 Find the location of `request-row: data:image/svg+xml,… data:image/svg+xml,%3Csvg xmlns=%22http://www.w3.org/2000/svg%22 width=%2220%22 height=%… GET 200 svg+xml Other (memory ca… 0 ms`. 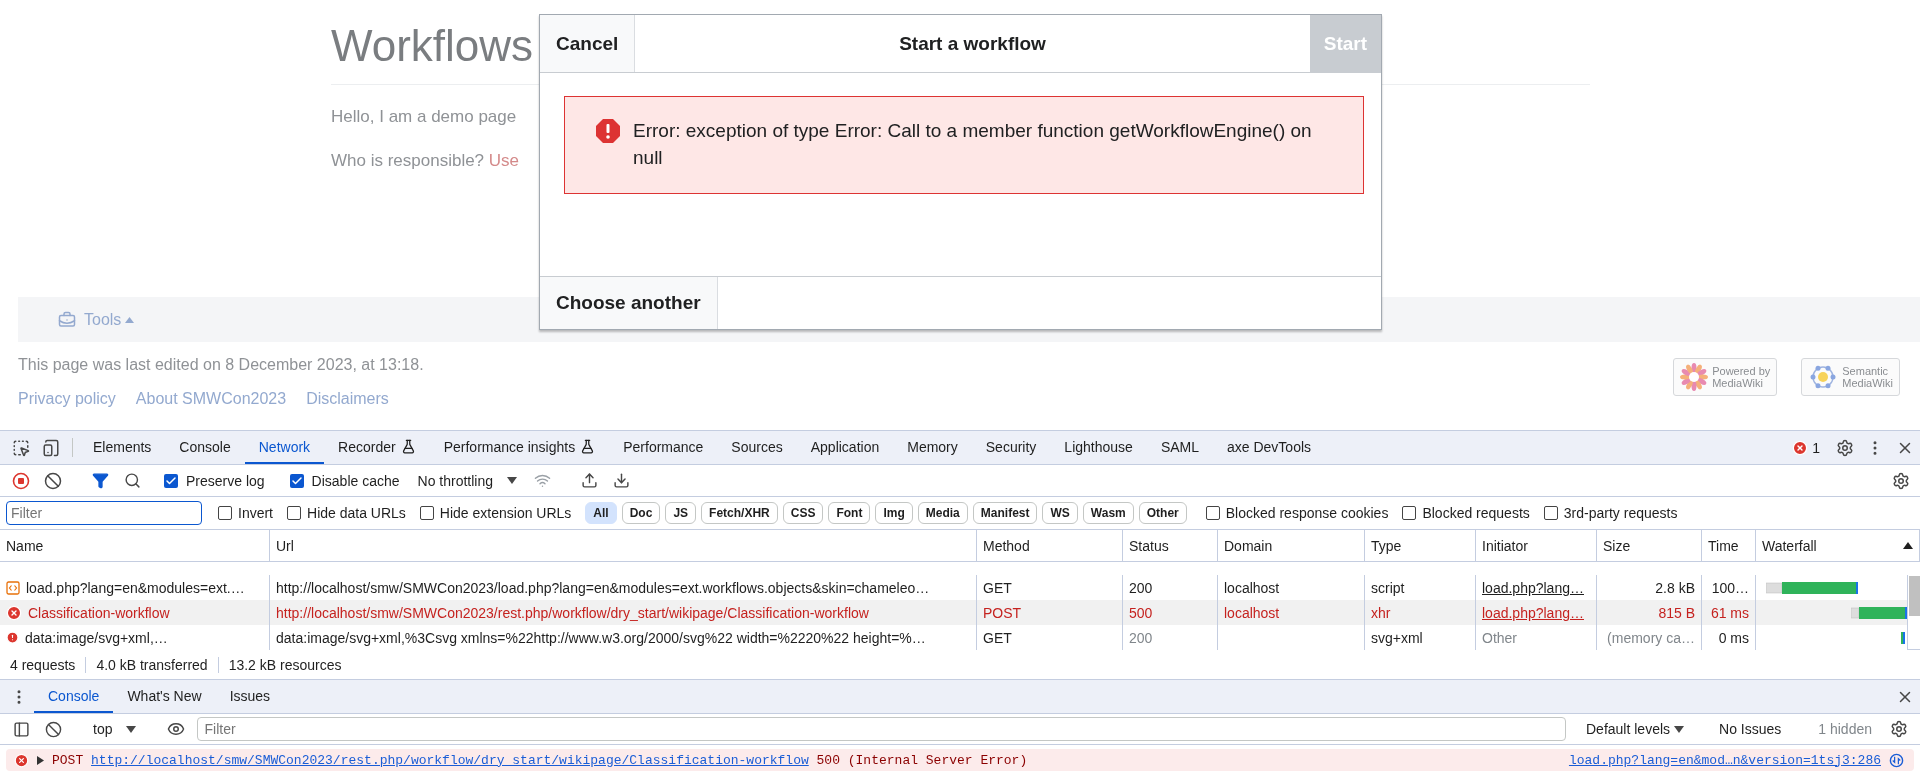

request-row: data:image/svg+xml,… data:image/svg+xml,%3Csvg xmlns=%22http://www.w3.org/2000/svg%22 width=%2220%22 height=%… GET 200 svg+xml Other (memory ca… 0 ms is located at coordinates (954, 637).